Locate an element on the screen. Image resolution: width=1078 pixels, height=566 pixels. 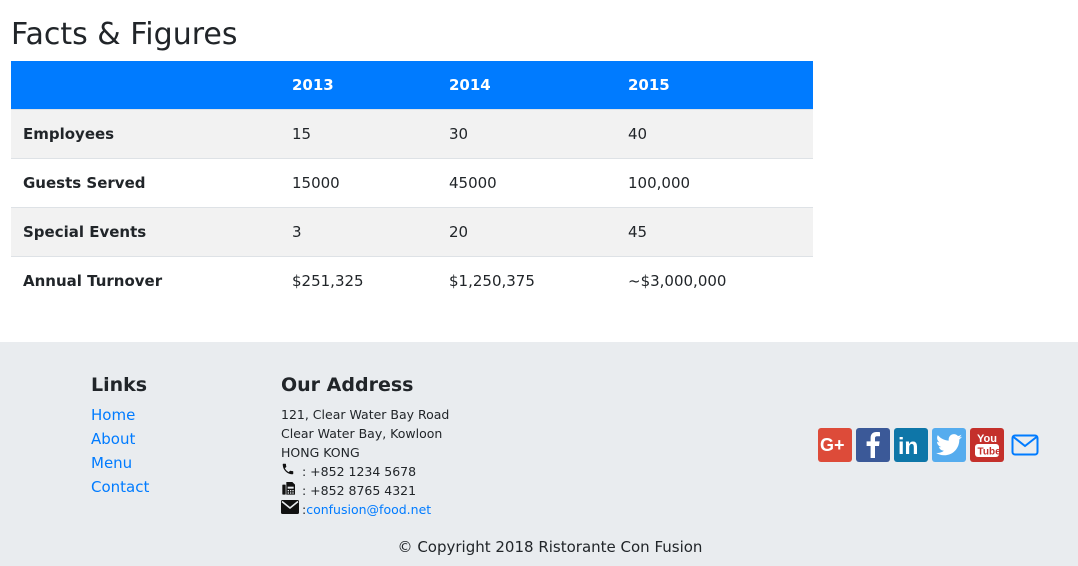
footer-link-item: About is located at coordinates (120, 442).